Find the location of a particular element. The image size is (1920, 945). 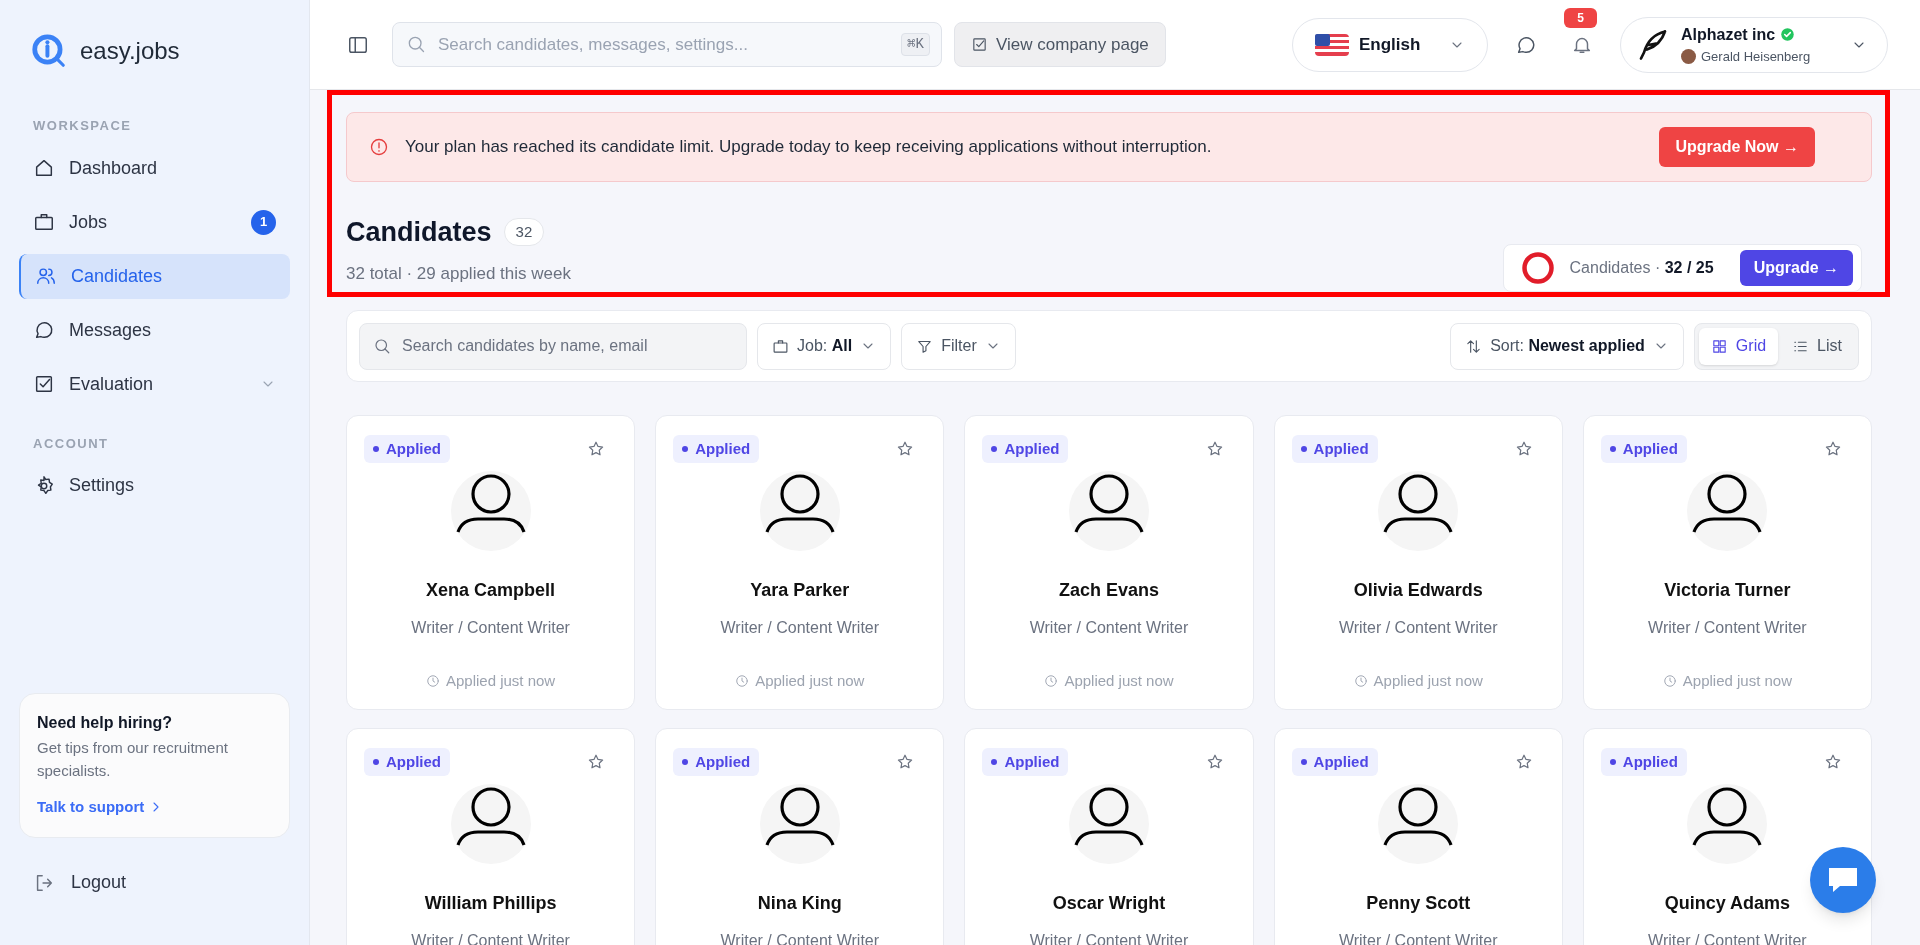

candidate-card: Applied Yara Parker Writer / Content Writer Applied just now is located at coordinates (800, 562).